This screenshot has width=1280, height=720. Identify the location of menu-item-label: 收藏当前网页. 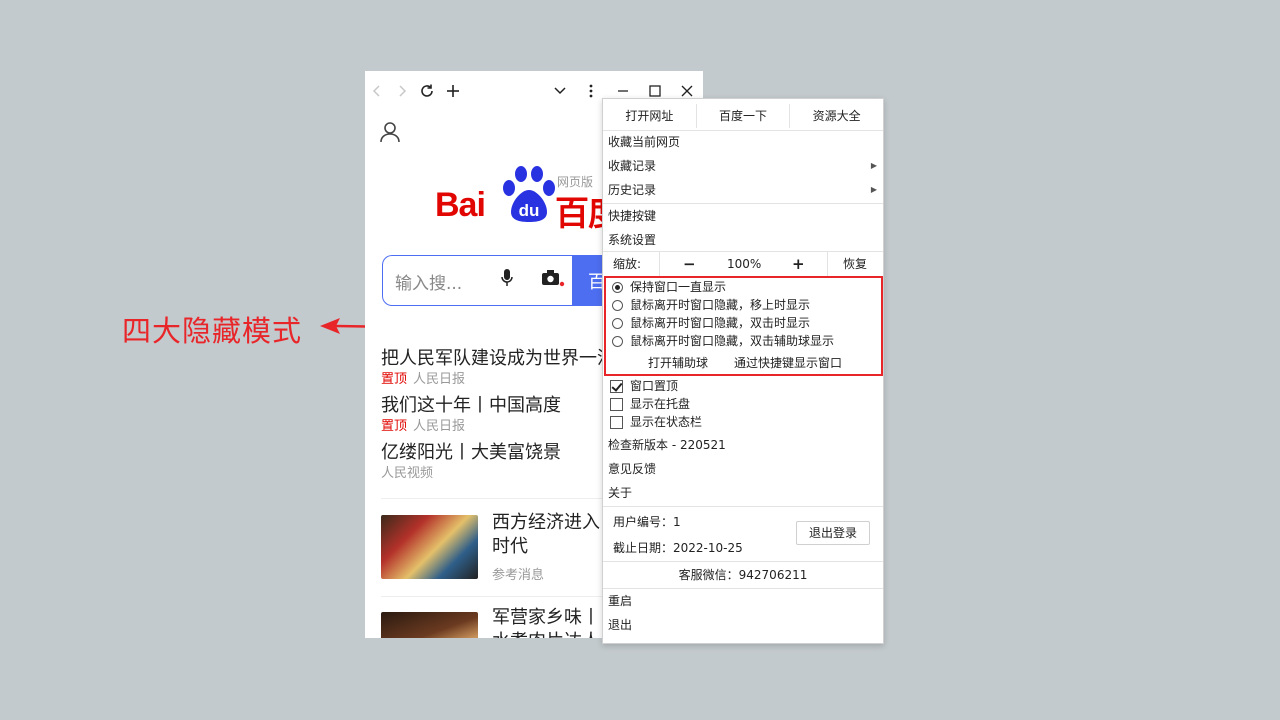
(644, 142).